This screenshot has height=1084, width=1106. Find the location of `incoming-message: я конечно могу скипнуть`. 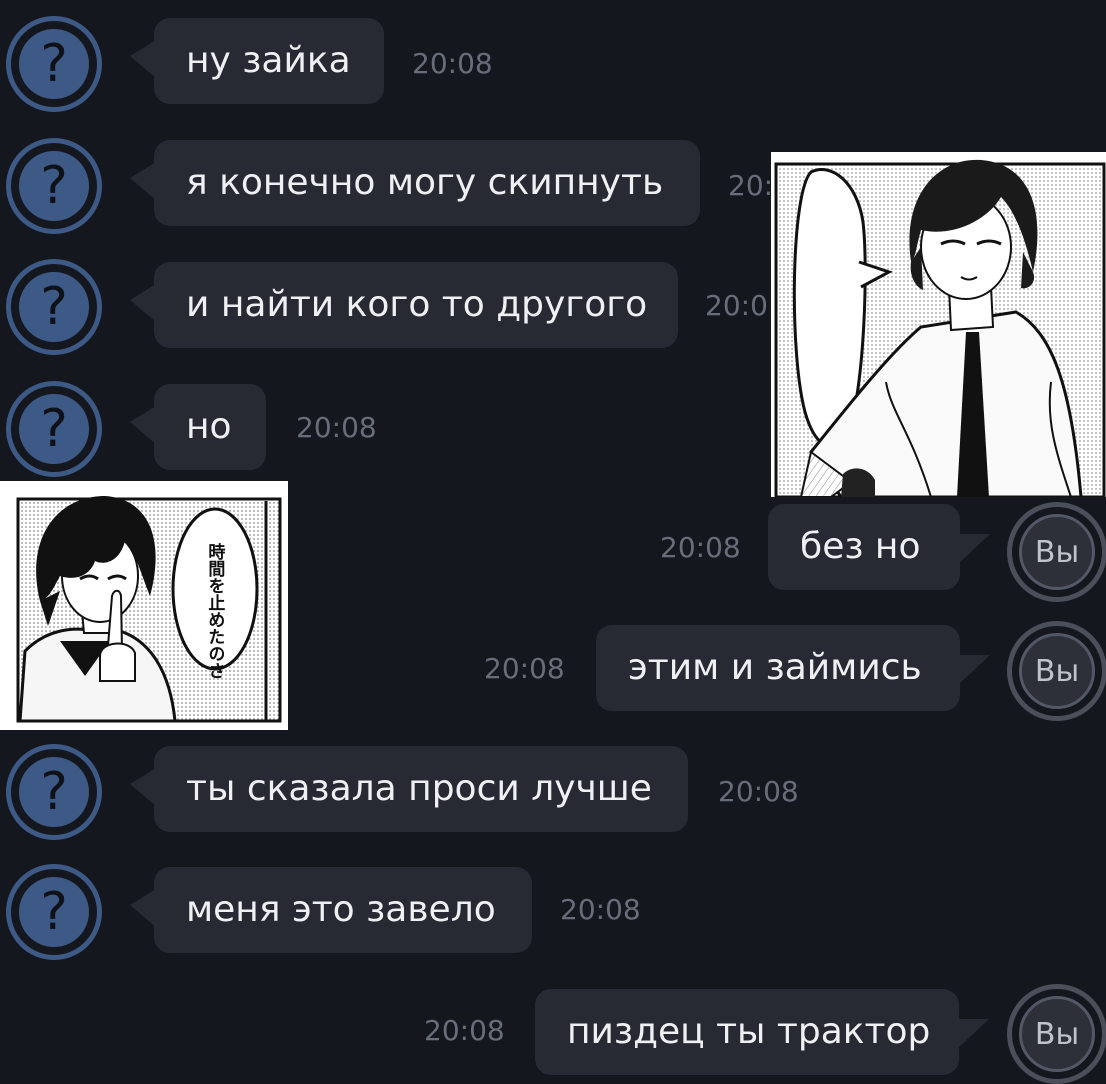

incoming-message: я конечно могу скипнуть is located at coordinates (415, 183).